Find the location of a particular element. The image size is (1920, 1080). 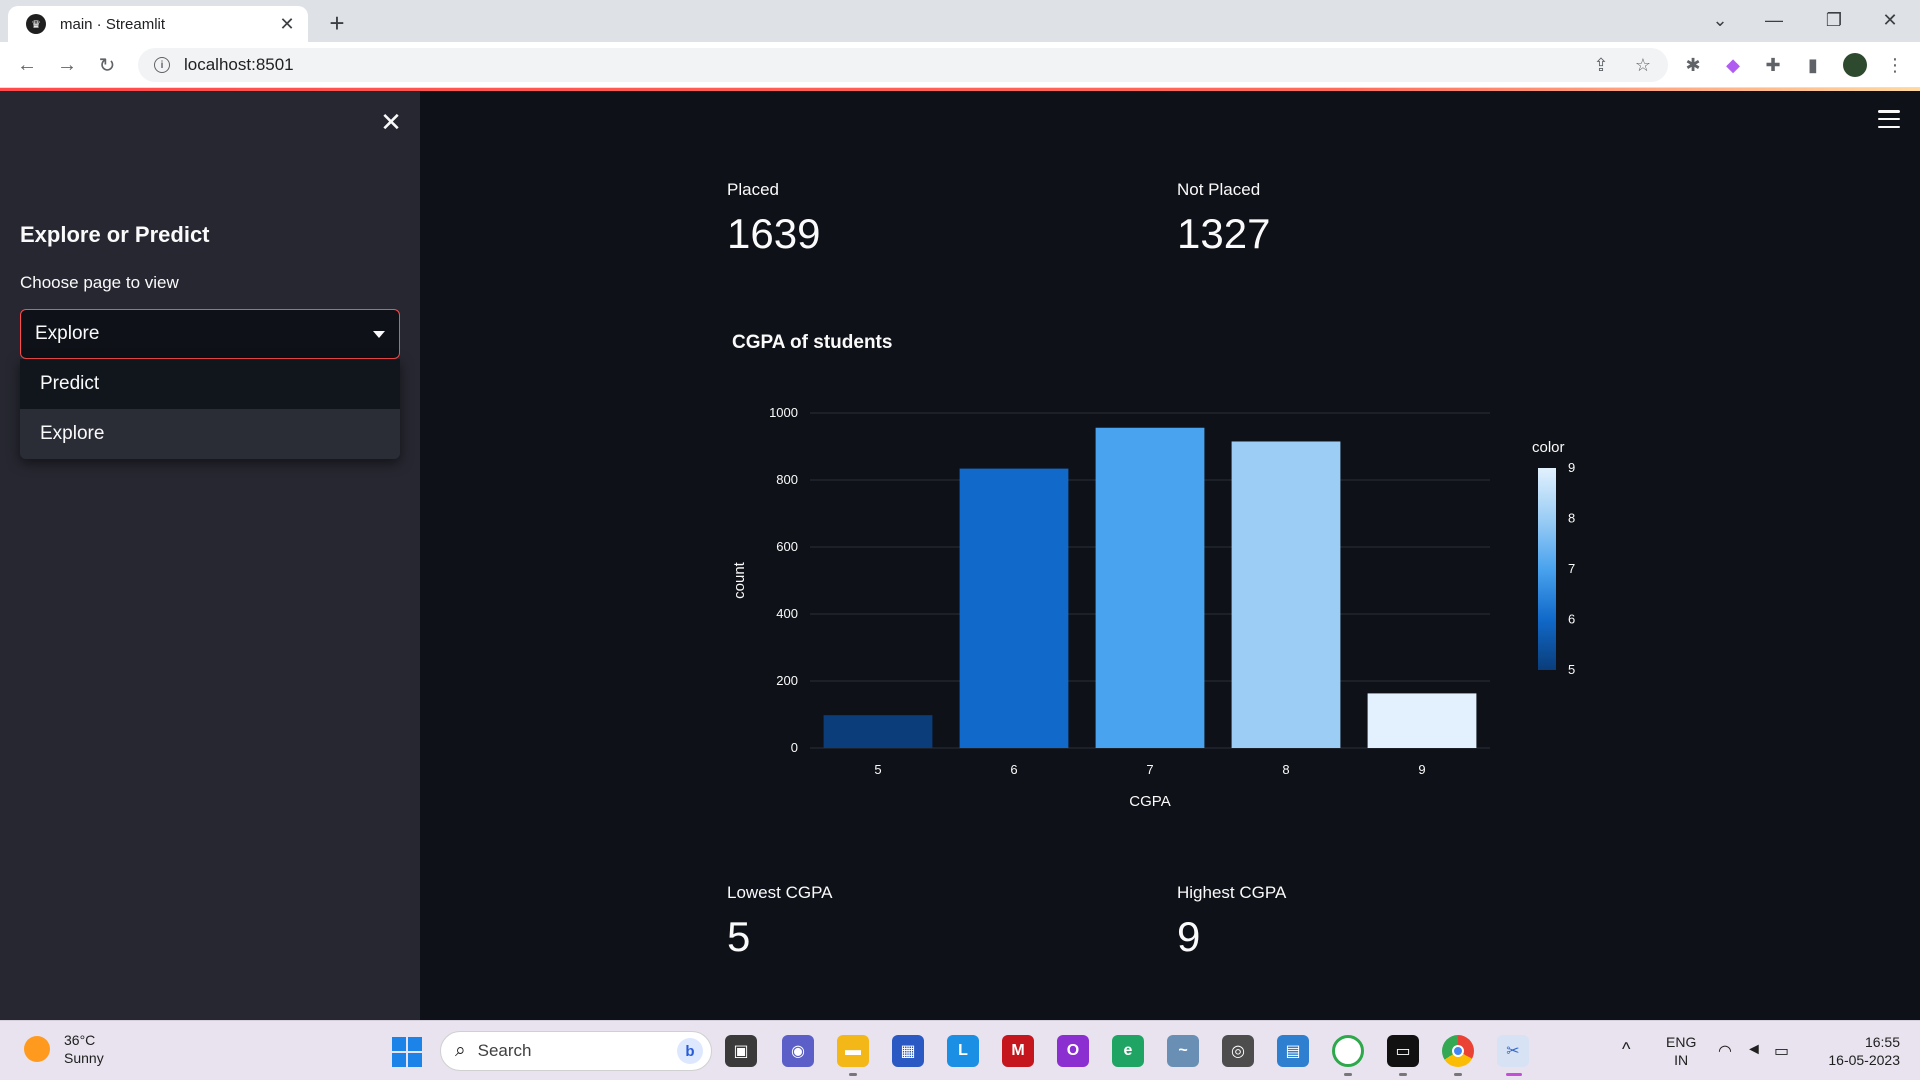

photos-icon: ~ is located at coordinates (1183, 1051).